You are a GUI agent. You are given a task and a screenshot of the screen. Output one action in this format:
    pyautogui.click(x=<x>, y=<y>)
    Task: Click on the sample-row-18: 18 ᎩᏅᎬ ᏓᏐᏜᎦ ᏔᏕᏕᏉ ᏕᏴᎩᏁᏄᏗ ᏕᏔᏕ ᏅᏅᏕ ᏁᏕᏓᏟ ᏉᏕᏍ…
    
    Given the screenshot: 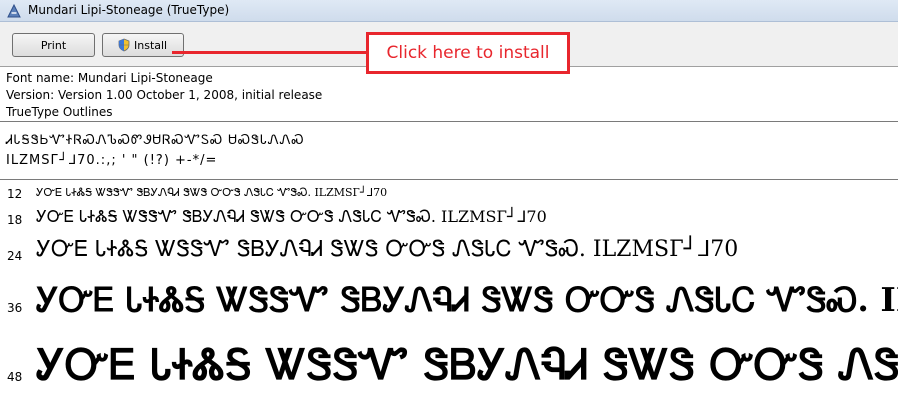 What is the action you would take?
    pyautogui.click(x=449, y=219)
    